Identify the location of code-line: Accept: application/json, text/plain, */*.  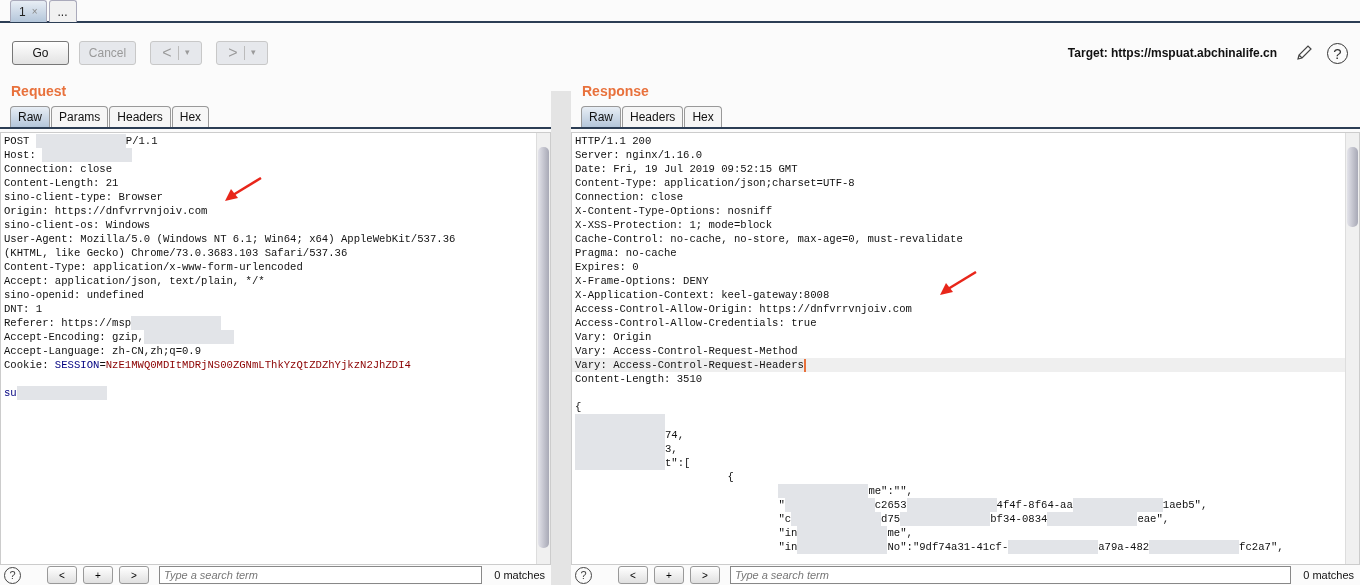
(134, 281).